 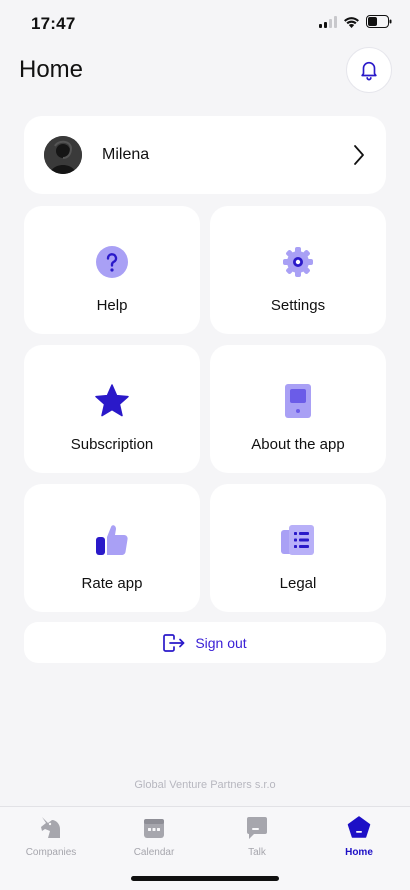 I want to click on tile-help: Help, so click(x=112, y=270).